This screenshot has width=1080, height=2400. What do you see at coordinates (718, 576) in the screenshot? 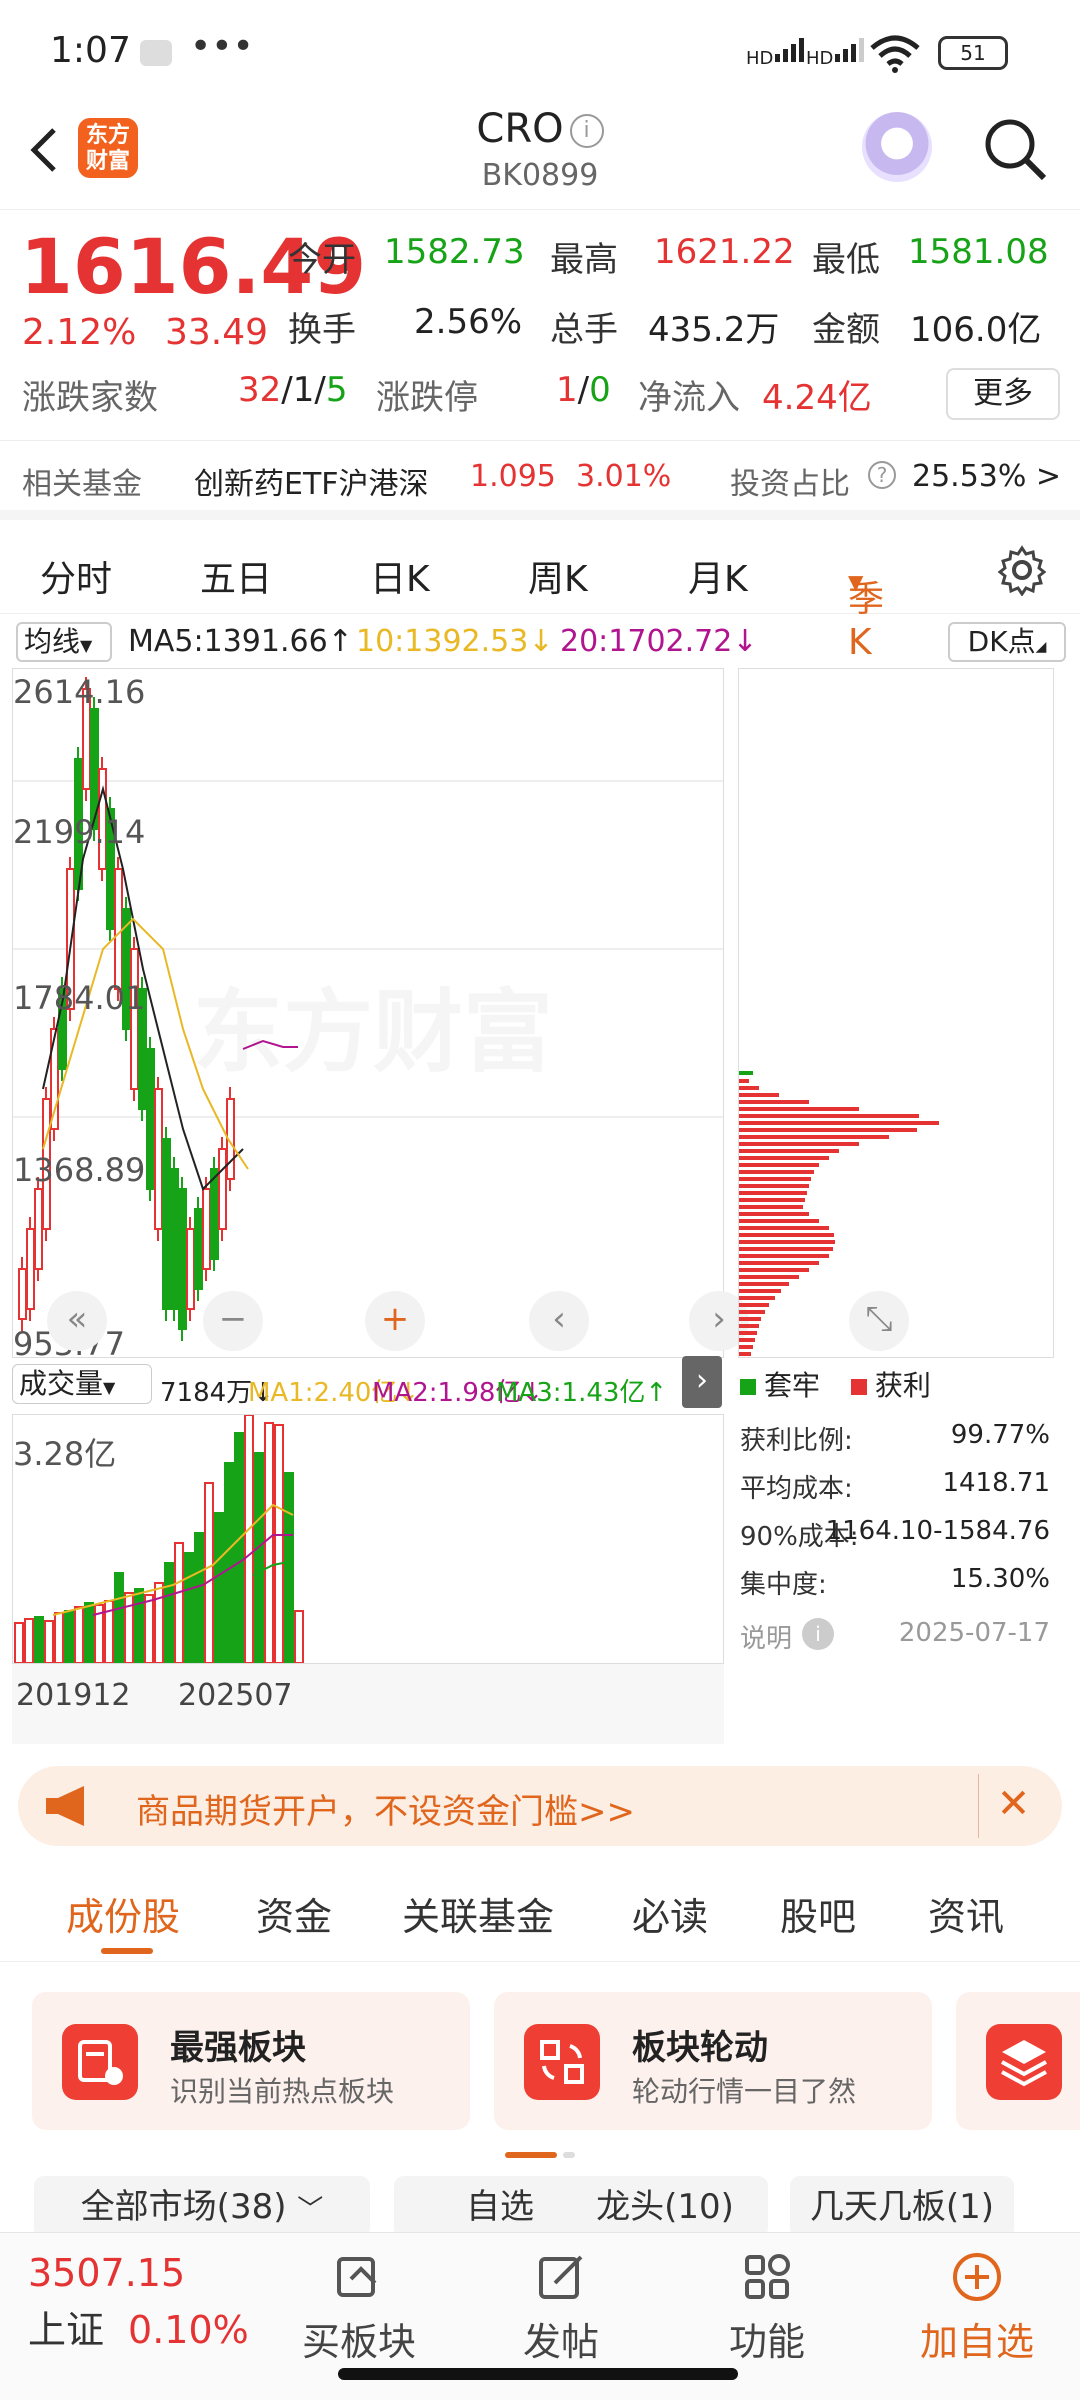
I see `tab-monthly-k: 月K` at bounding box center [718, 576].